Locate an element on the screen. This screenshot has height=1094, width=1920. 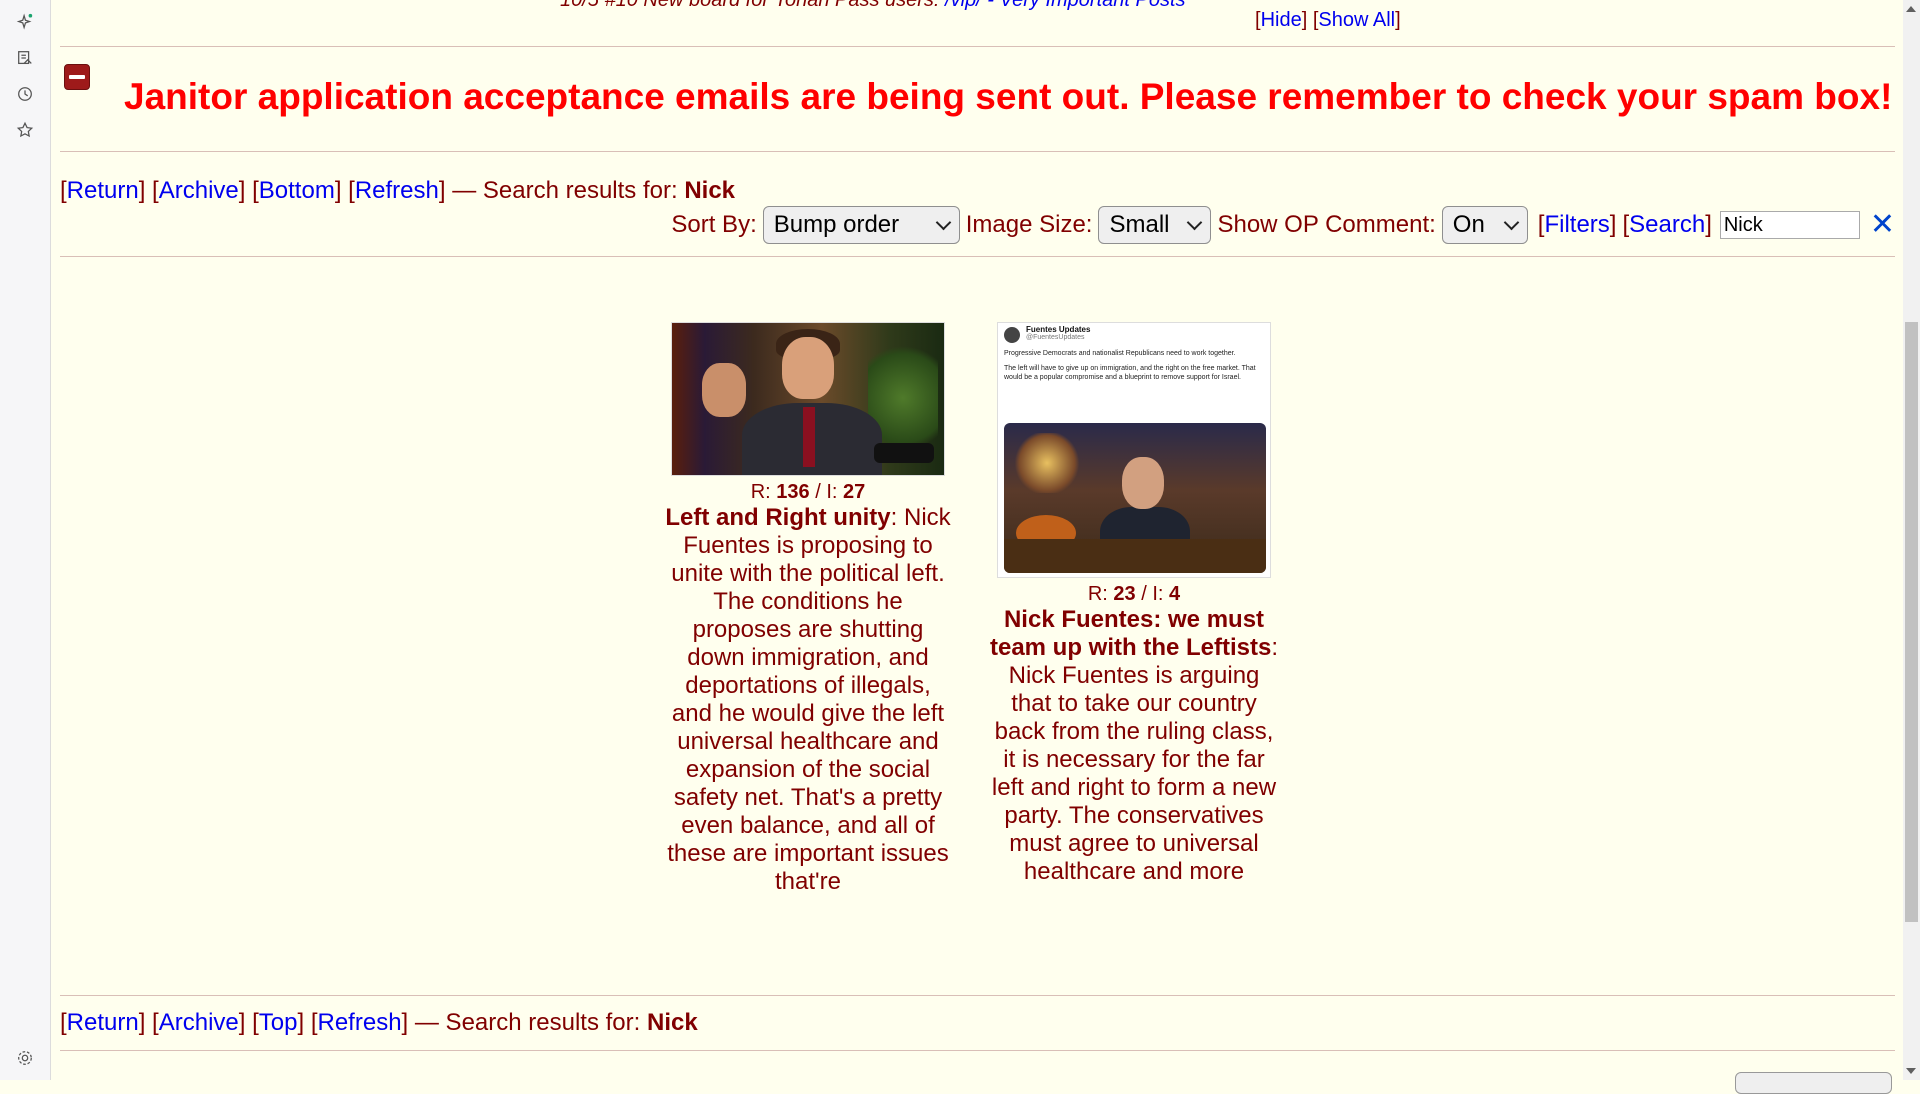
sparkle-icon is located at coordinates (25, 22).